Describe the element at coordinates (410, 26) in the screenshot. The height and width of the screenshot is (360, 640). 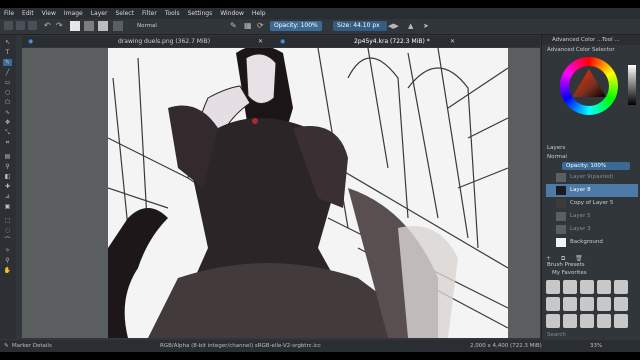
I see `wrap-around-icon: ▲` at that location.